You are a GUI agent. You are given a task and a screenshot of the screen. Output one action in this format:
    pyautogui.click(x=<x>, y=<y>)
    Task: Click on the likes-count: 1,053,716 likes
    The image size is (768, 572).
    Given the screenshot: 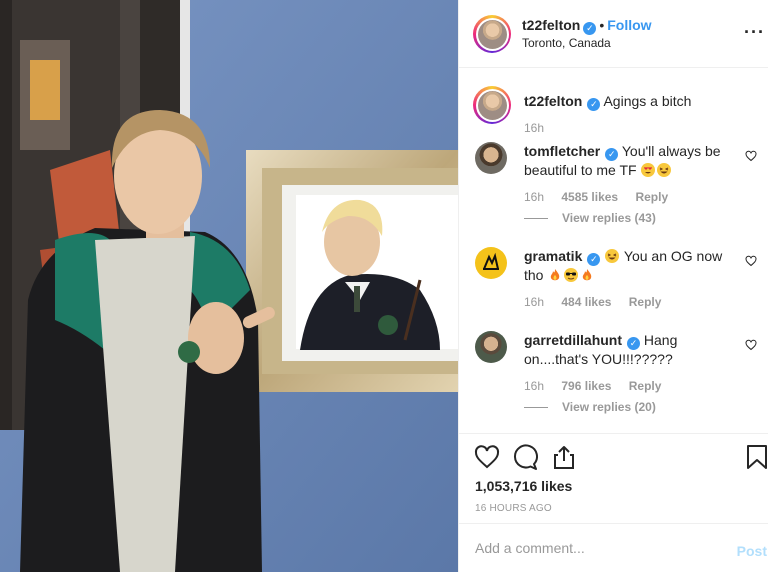 What is the action you would take?
    pyautogui.click(x=523, y=486)
    